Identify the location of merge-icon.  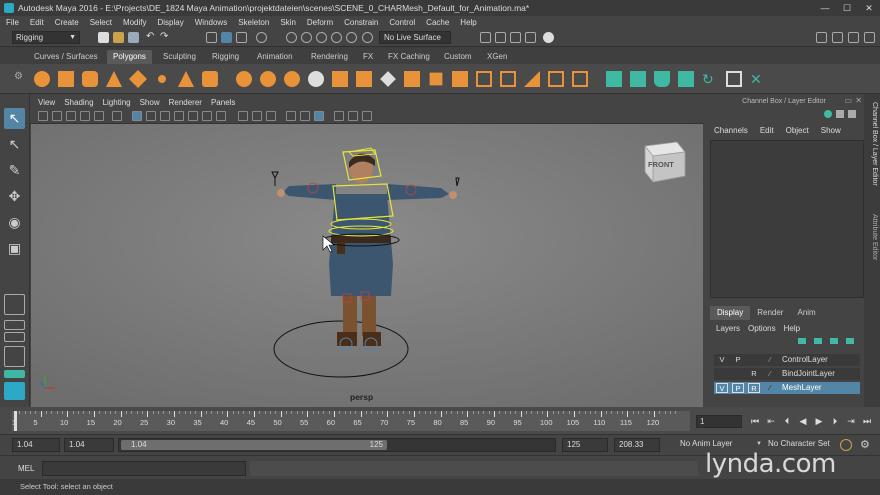
(532, 79).